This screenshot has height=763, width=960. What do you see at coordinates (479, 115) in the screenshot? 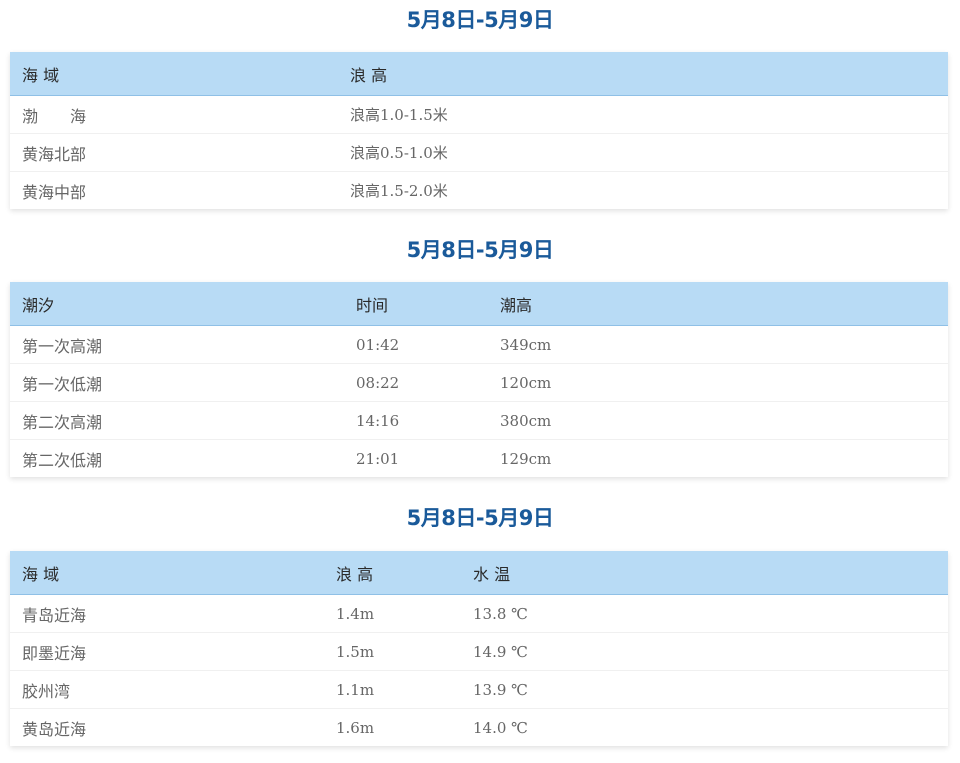
I see `table-row: 渤 海 浪高1.0-1.5米` at bounding box center [479, 115].